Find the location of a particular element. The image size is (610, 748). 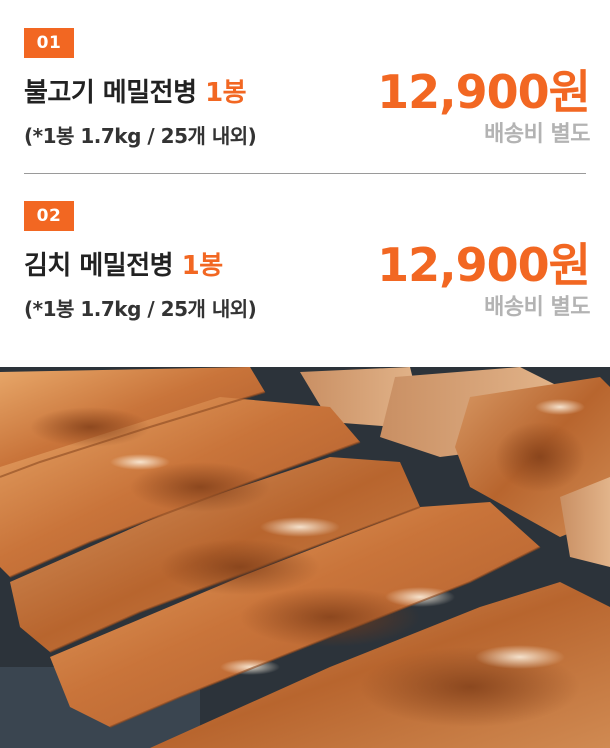

product-name-text: 김치 메밀전병 is located at coordinates (99, 266).